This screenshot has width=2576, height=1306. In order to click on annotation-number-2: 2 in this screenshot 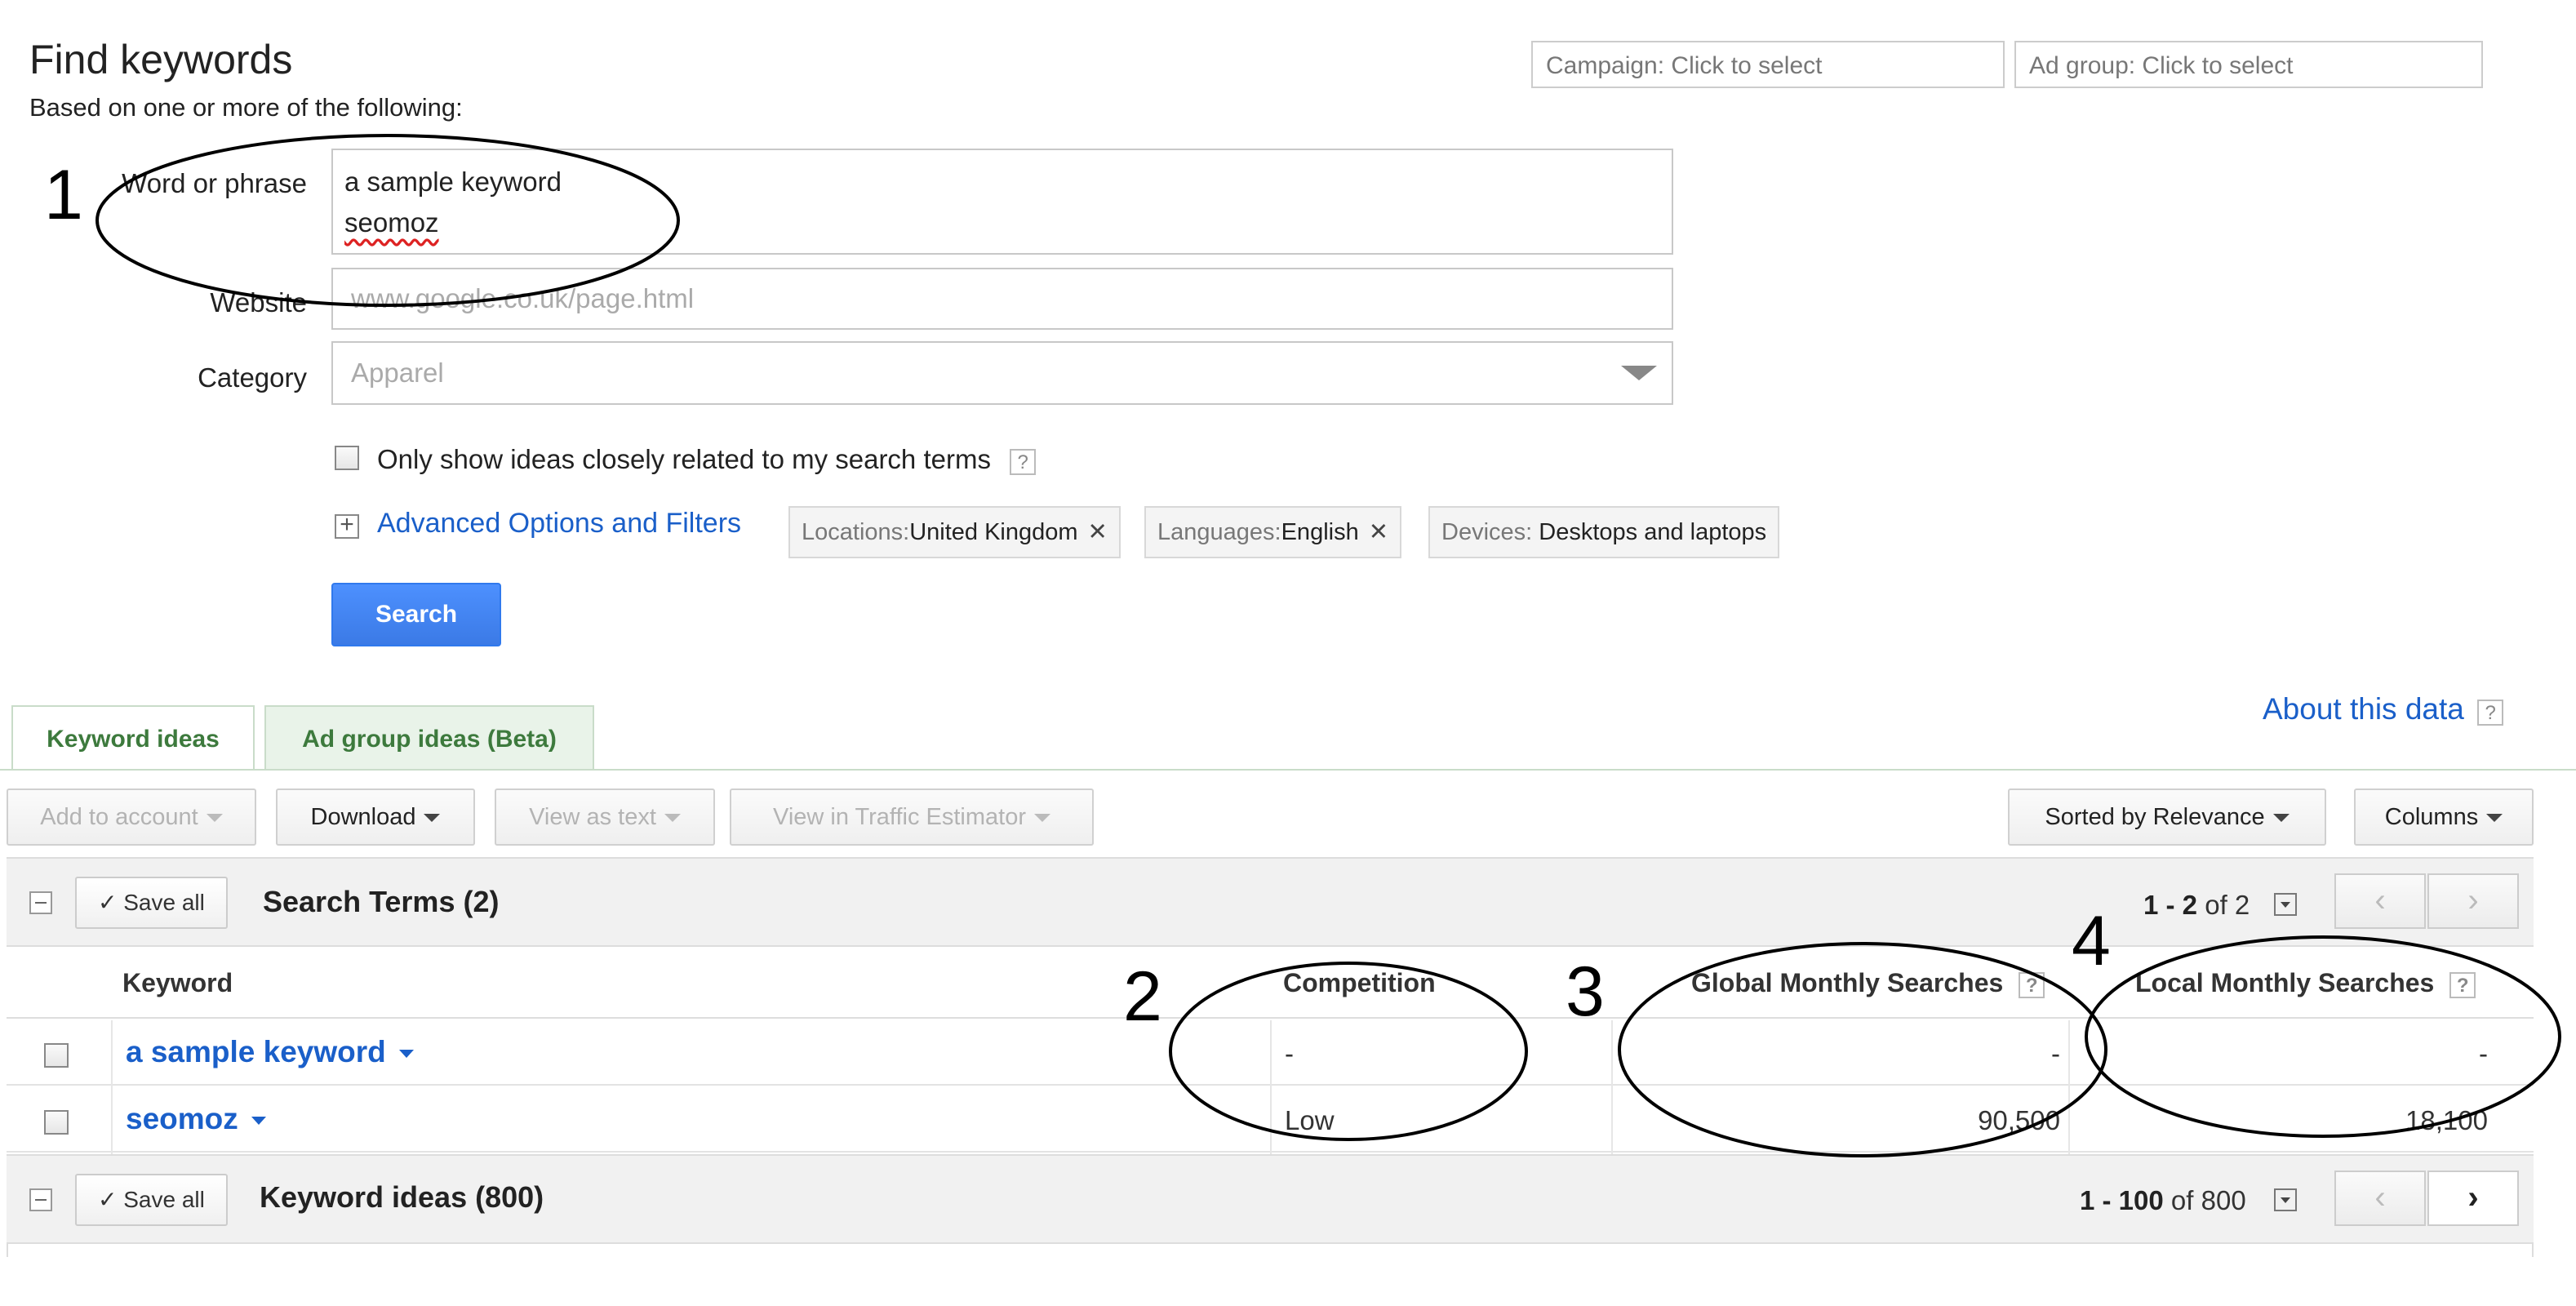, I will do `click(1142, 996)`.